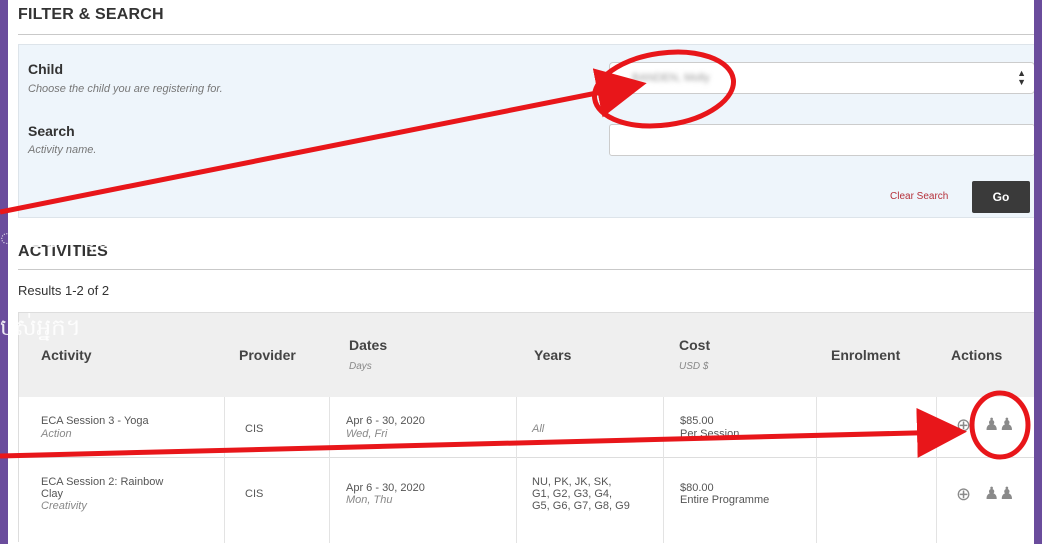 The width and height of the screenshot is (1042, 544). Describe the element at coordinates (91, 14) in the screenshot. I see `filter-section-title: FILTER & SEARCH` at that location.